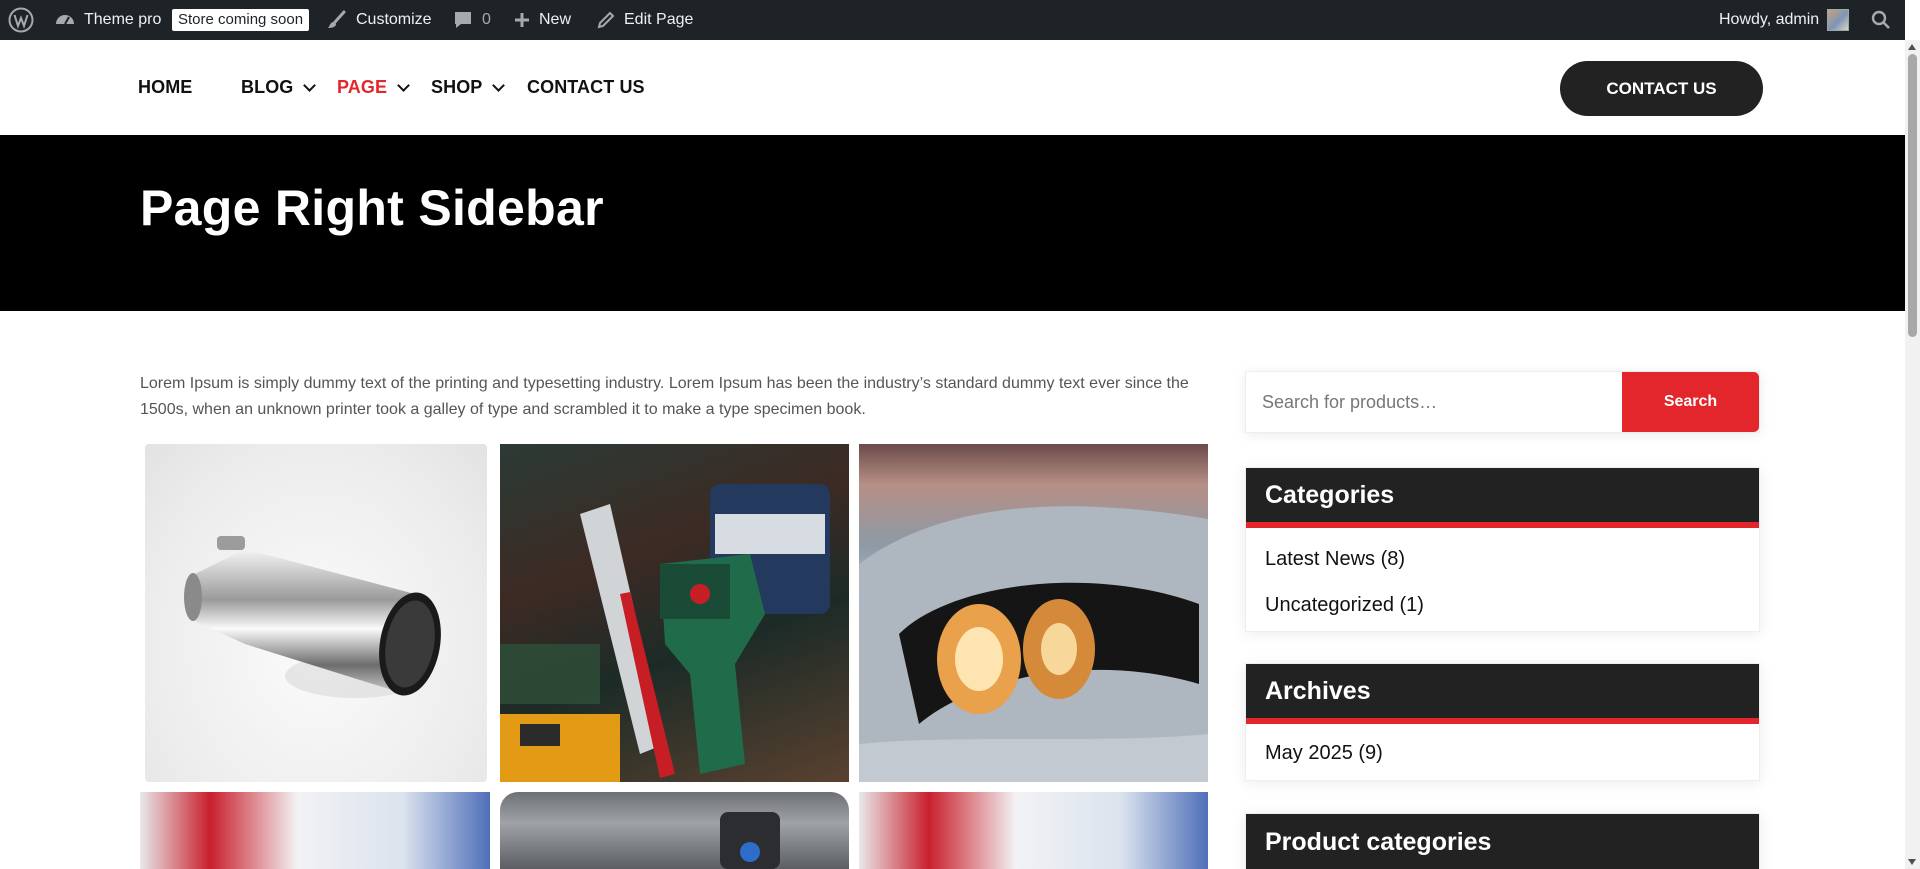 This screenshot has height=869, width=1920. I want to click on product-categories-title: Product categories, so click(1502, 841).